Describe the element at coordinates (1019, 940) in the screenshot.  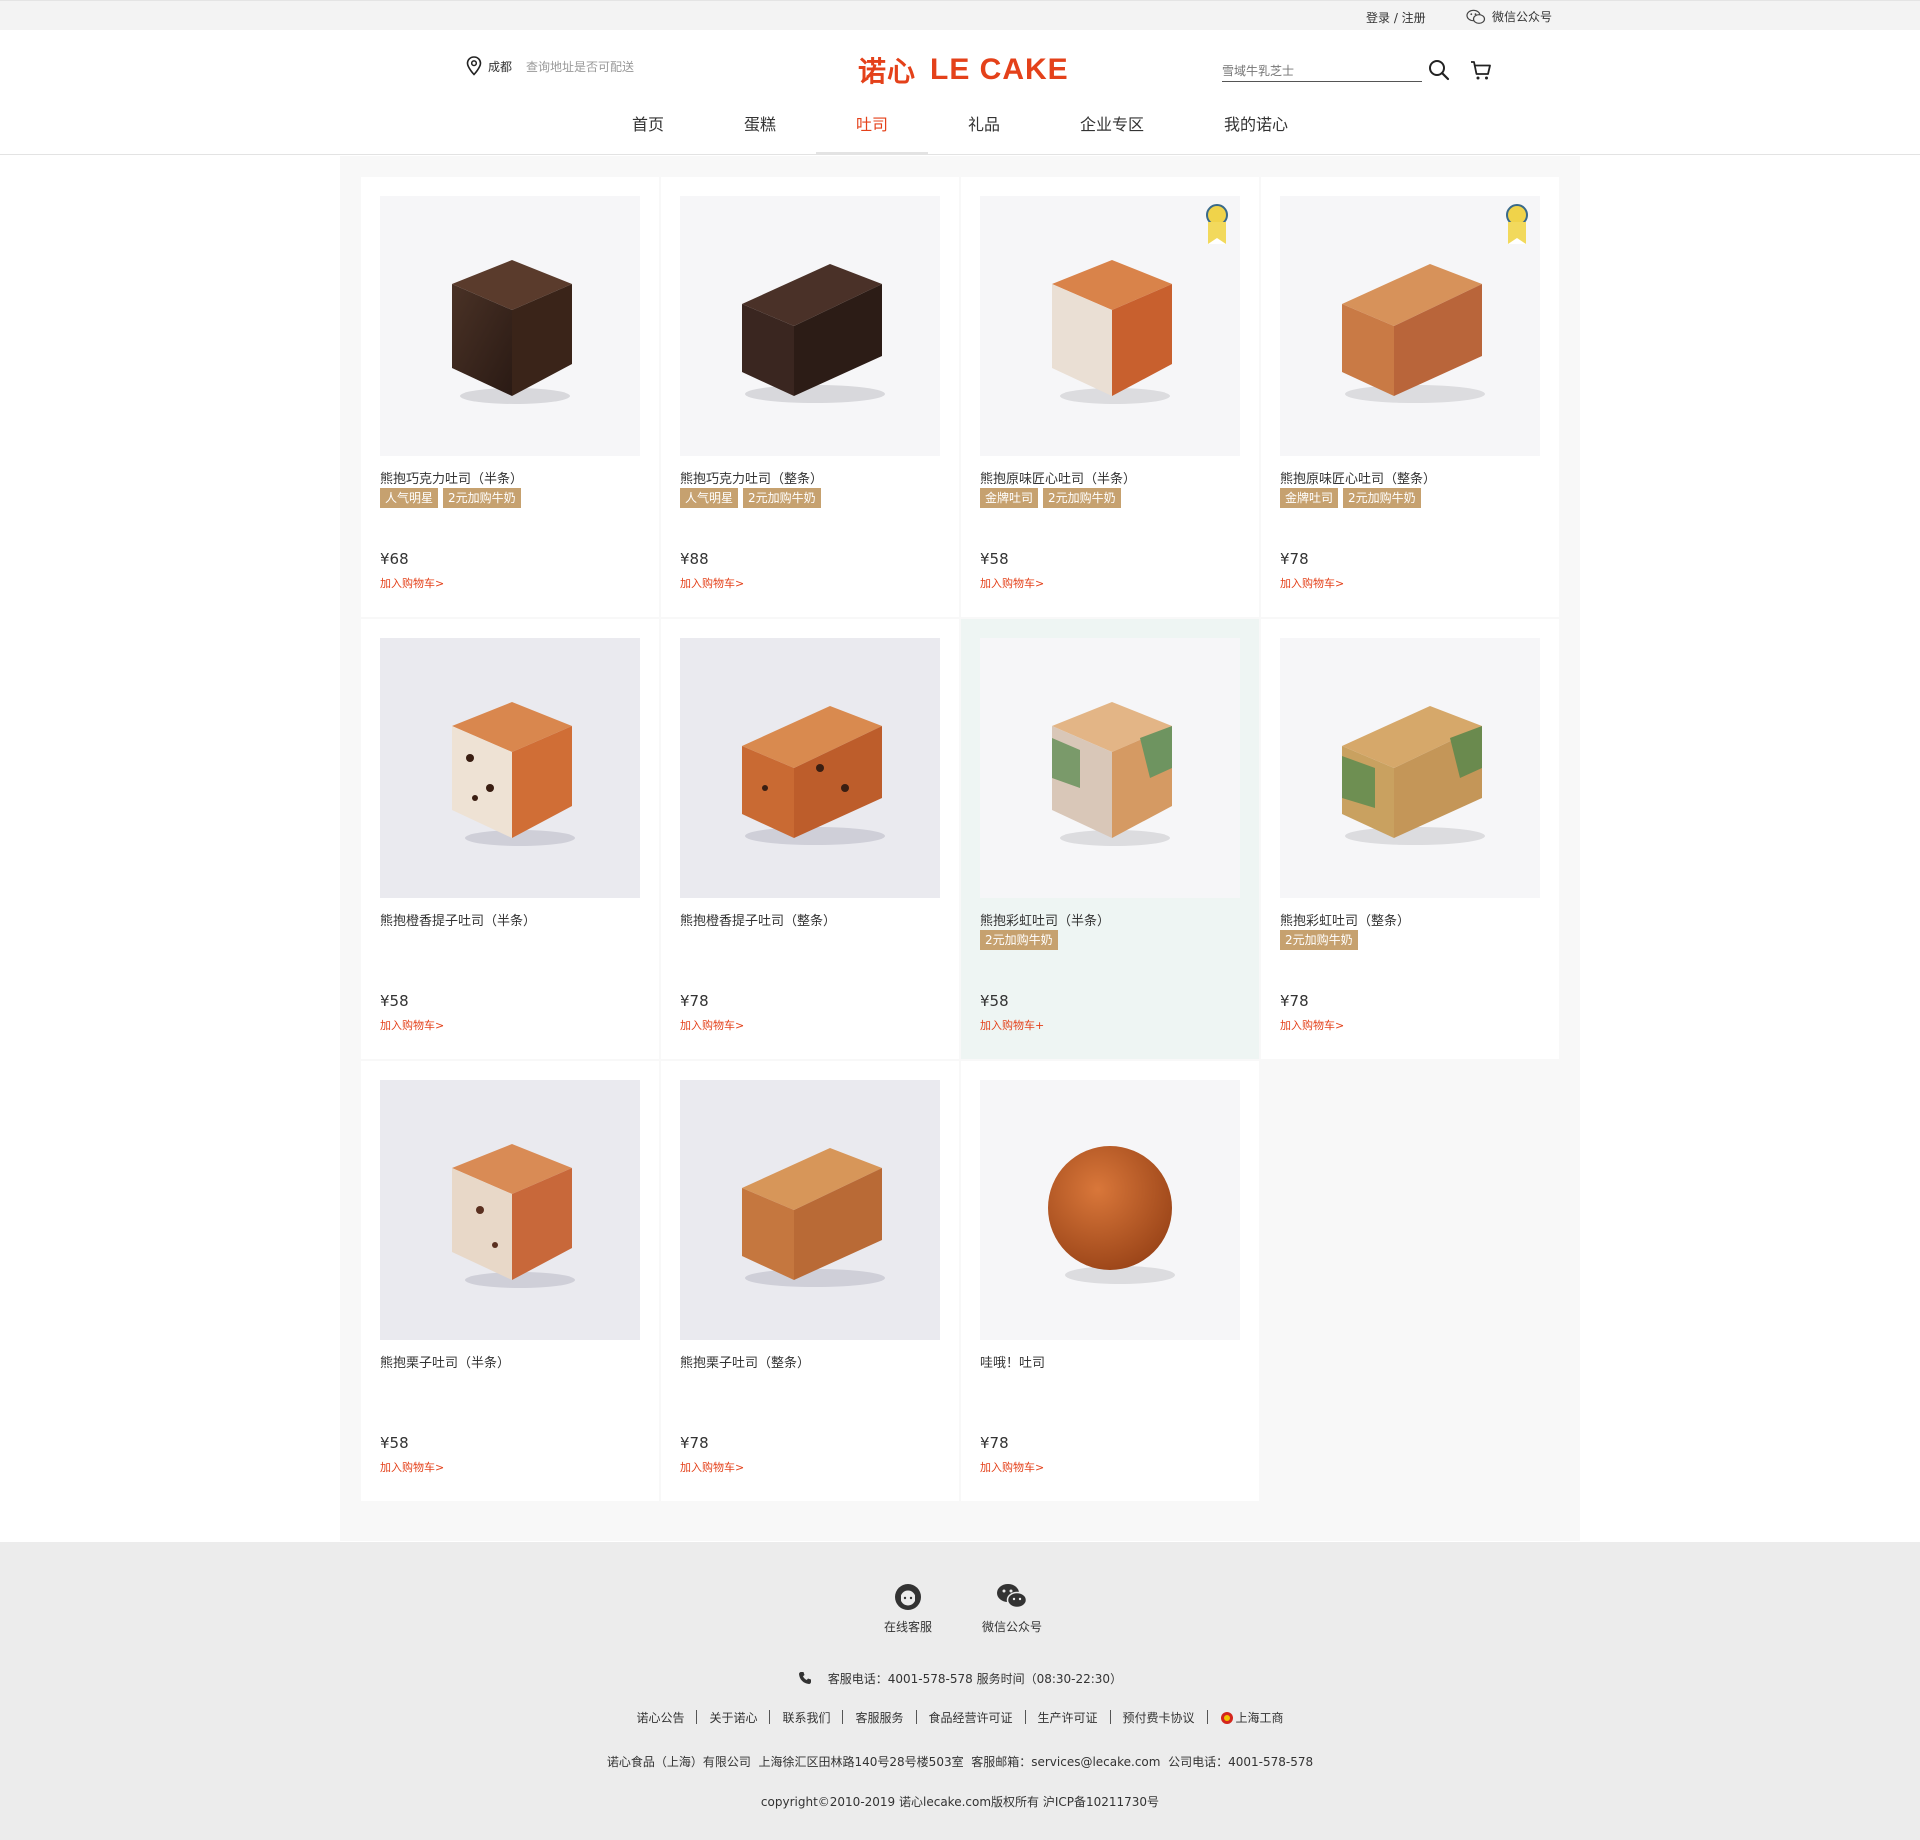
I see `product-tags: 2元加购牛奶` at that location.